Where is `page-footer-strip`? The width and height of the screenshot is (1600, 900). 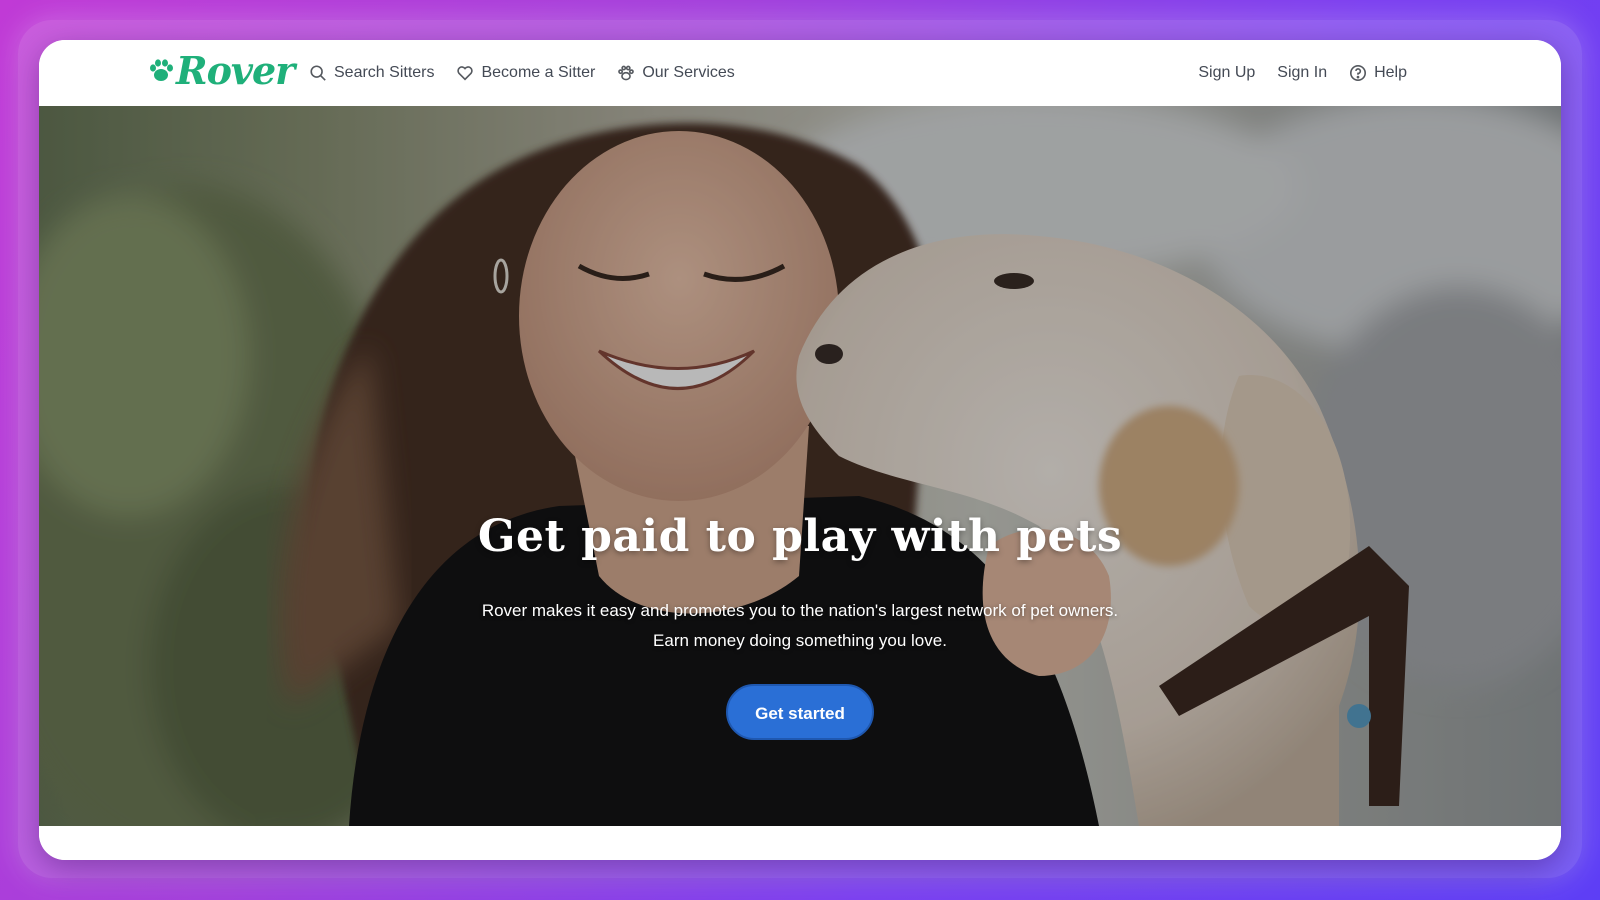
page-footer-strip is located at coordinates (800, 843).